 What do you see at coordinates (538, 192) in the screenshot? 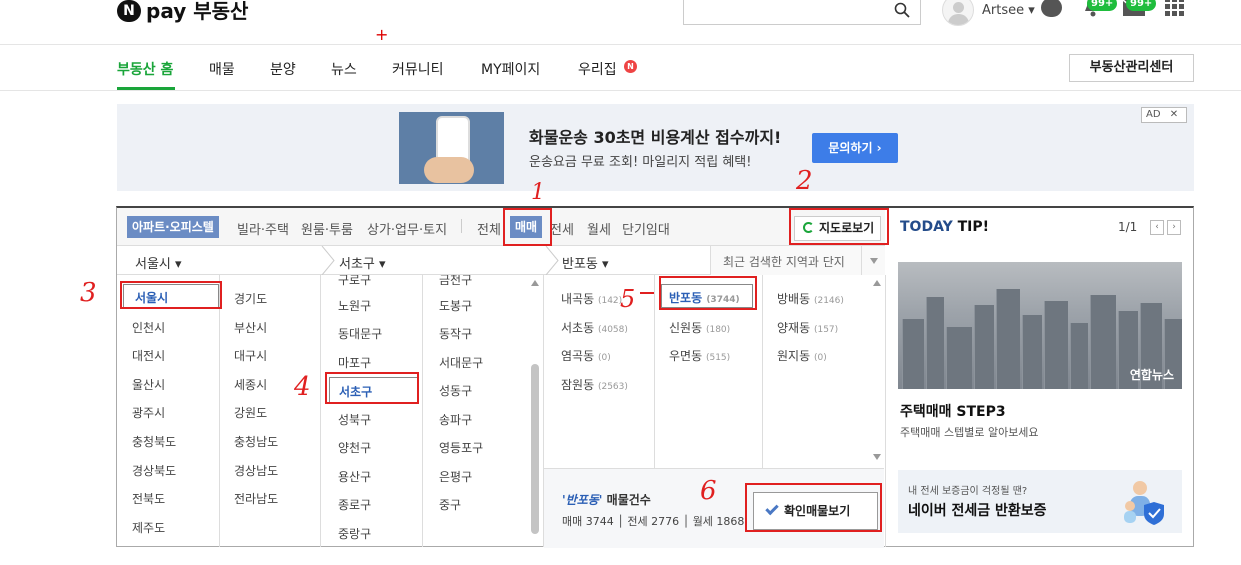
I see `annotation-number-1: 1` at bounding box center [538, 192].